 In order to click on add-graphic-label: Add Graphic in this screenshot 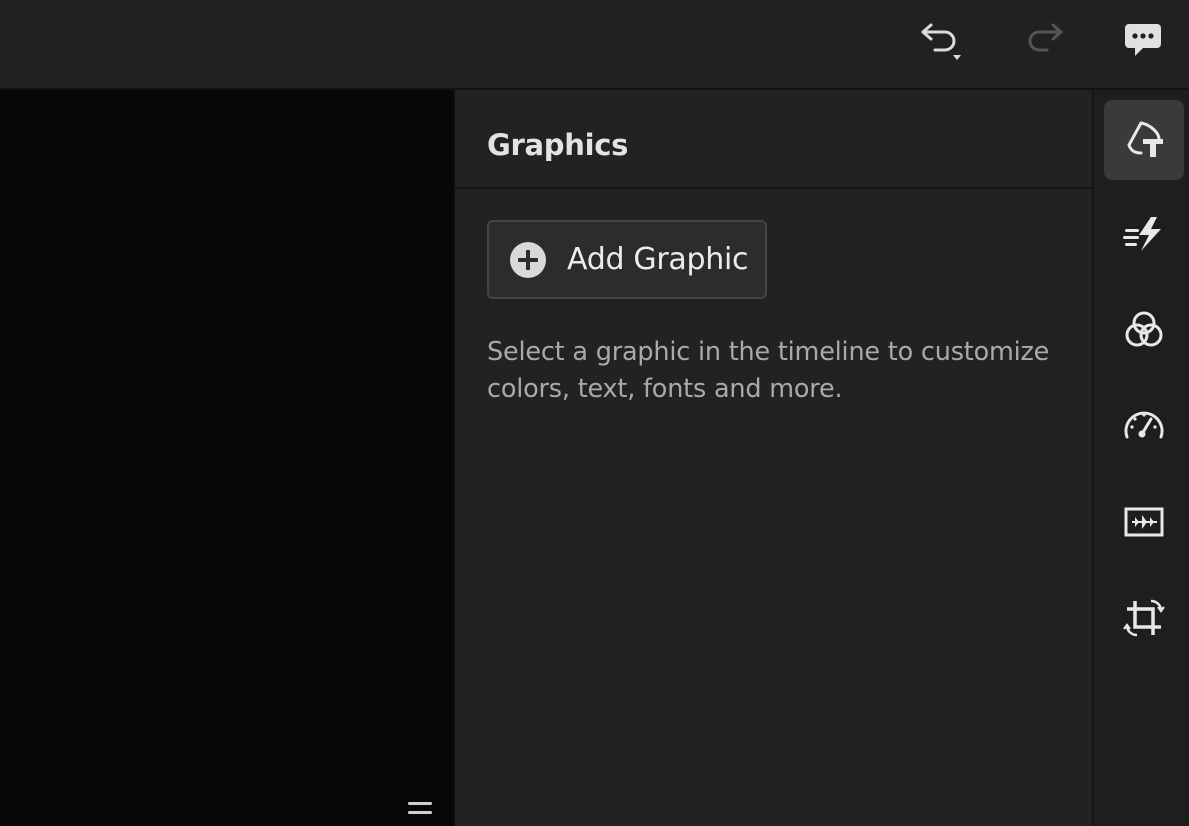, I will do `click(658, 259)`.